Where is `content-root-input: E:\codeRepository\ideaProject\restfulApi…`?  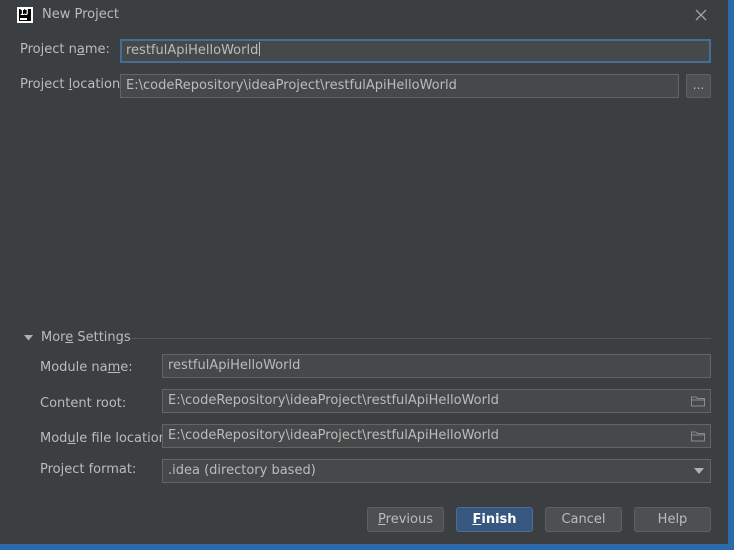 content-root-input: E:\codeRepository\ideaProject\restfulApi… is located at coordinates (436, 401).